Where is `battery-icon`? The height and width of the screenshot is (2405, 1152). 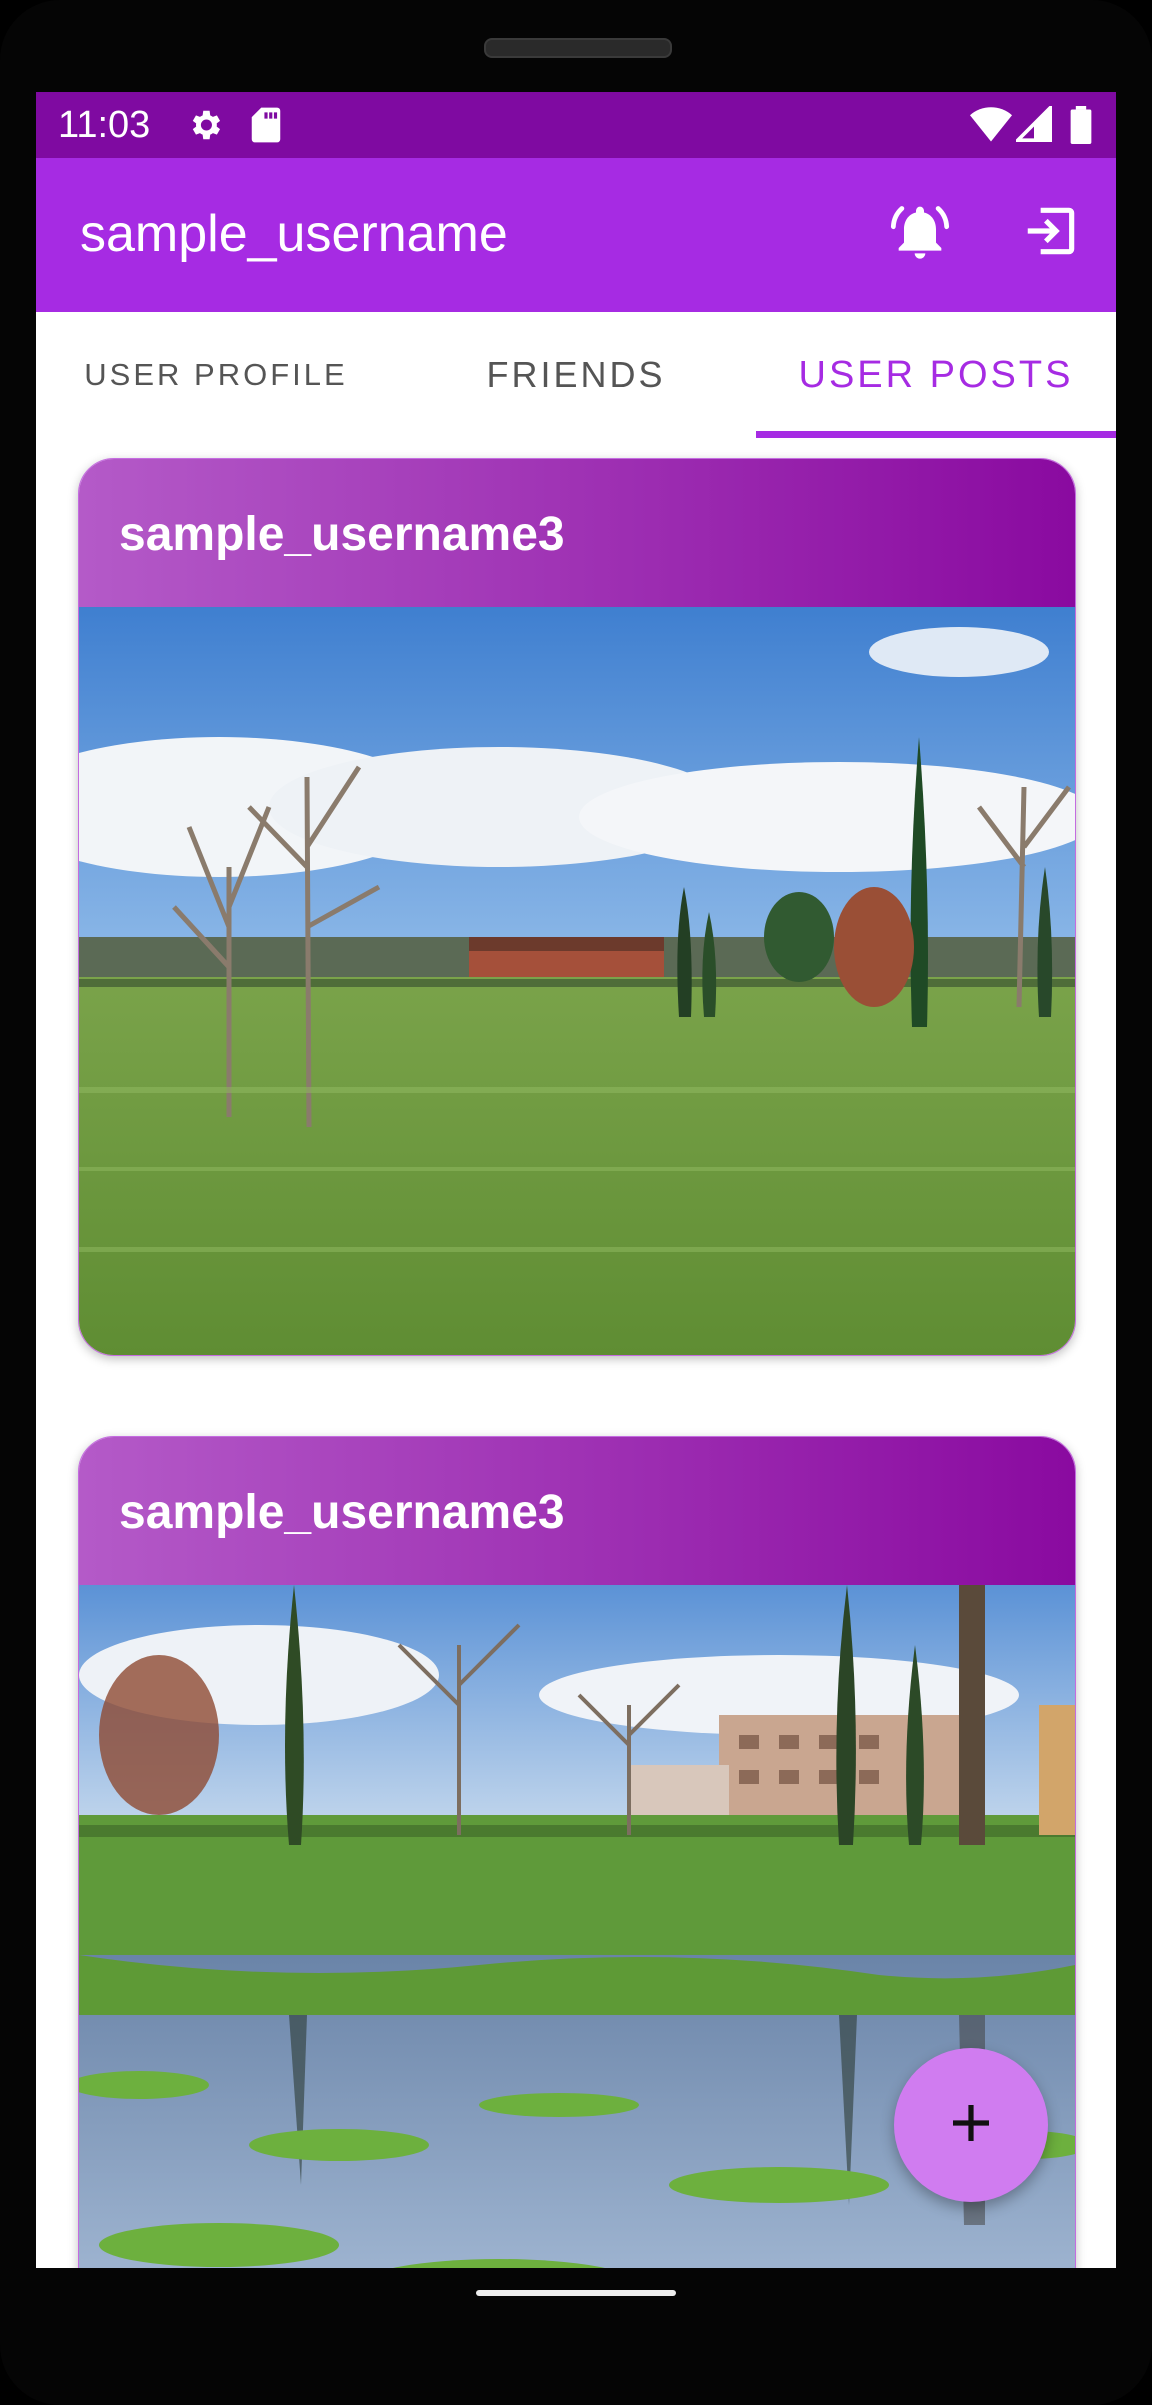 battery-icon is located at coordinates (1081, 127).